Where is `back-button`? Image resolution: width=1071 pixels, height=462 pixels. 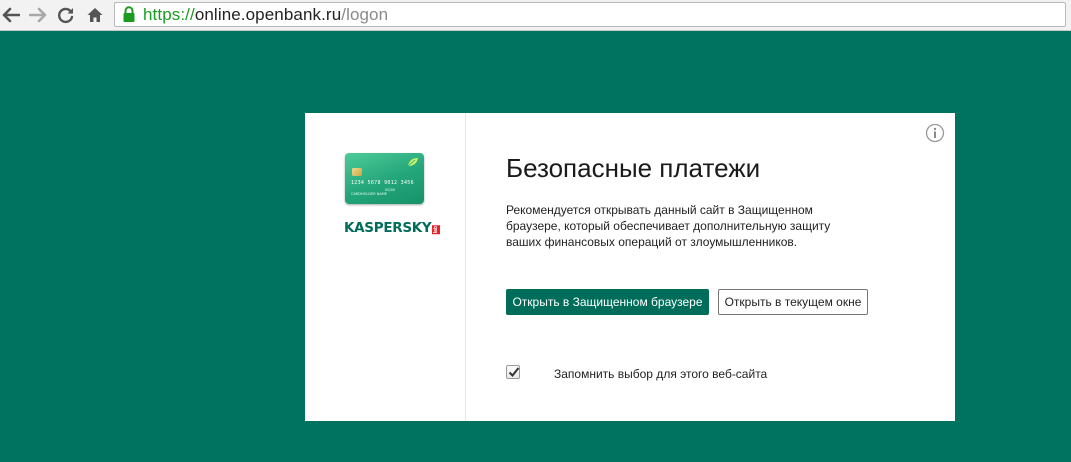
back-button is located at coordinates (11, 15).